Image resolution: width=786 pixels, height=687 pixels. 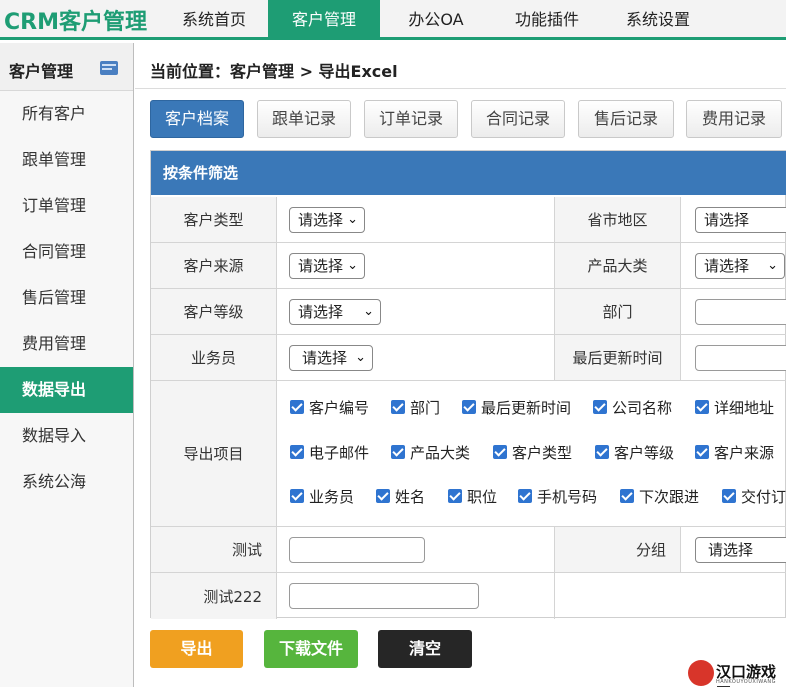 What do you see at coordinates (66, 298) in the screenshot?
I see `sidebar-item-after-sales: 售后管理` at bounding box center [66, 298].